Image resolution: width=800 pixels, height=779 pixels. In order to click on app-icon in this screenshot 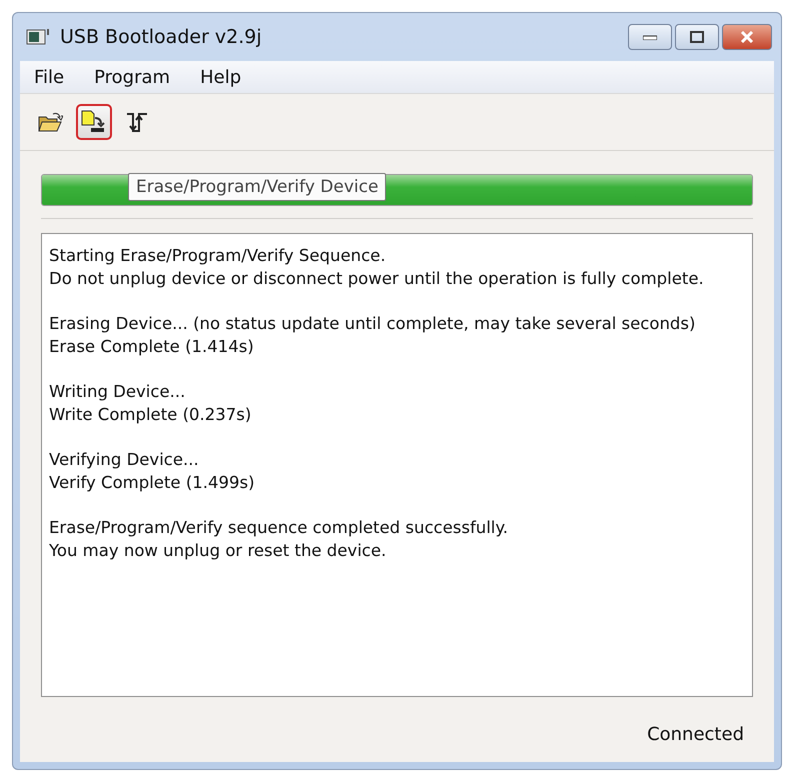, I will do `click(38, 37)`.